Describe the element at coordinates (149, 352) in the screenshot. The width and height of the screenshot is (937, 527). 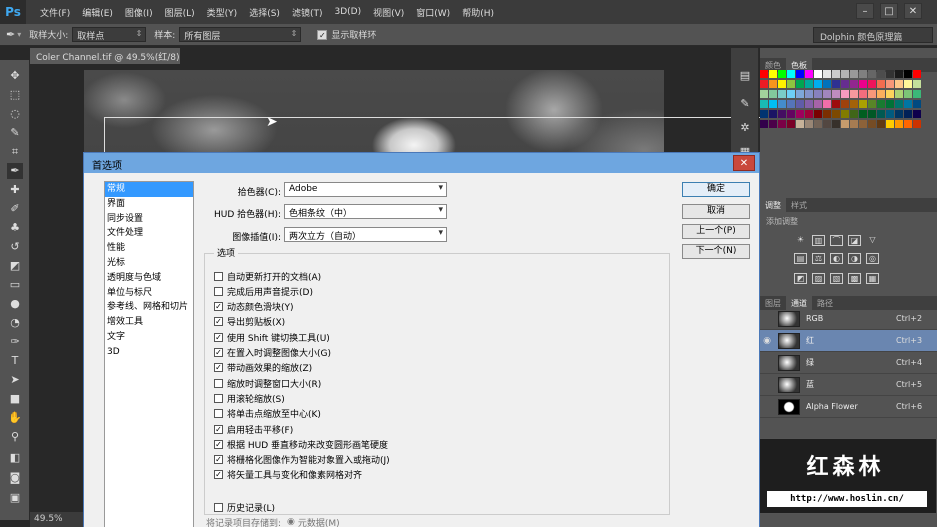
I see `category-3d: 3D` at that location.